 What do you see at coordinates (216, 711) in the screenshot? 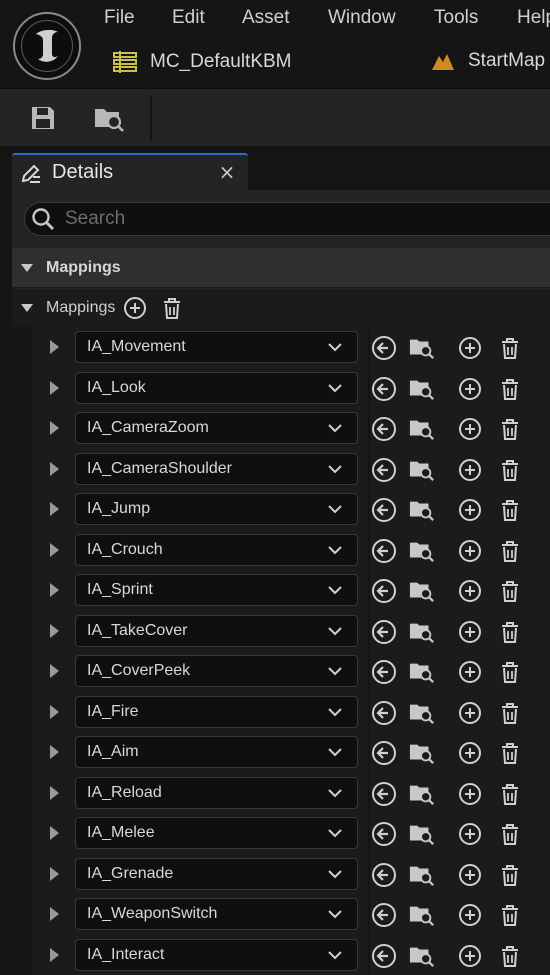
I see `input-action-combo: IA_Fire` at bounding box center [216, 711].